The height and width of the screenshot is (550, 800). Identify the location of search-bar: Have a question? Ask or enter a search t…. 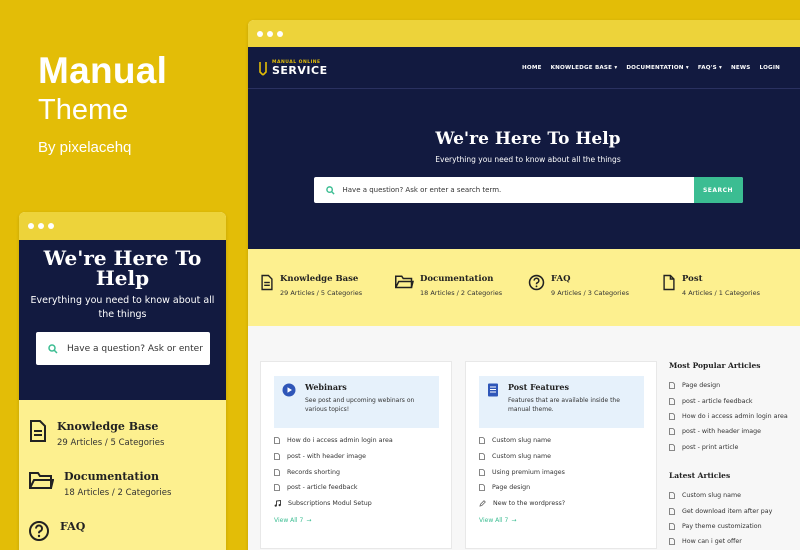
(528, 190).